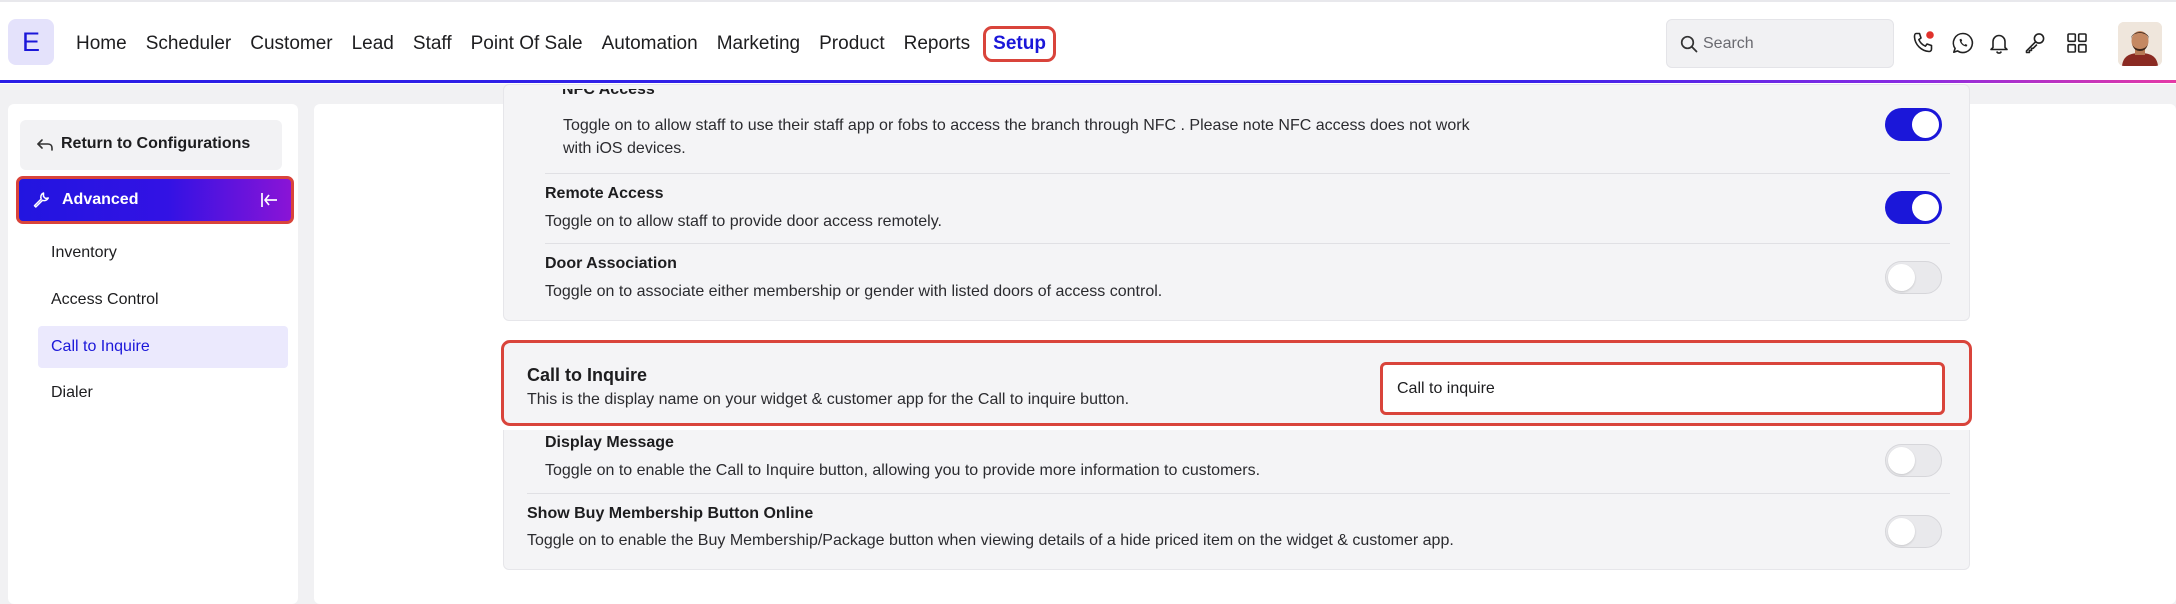  I want to click on user-avatar-image, so click(2140, 44).